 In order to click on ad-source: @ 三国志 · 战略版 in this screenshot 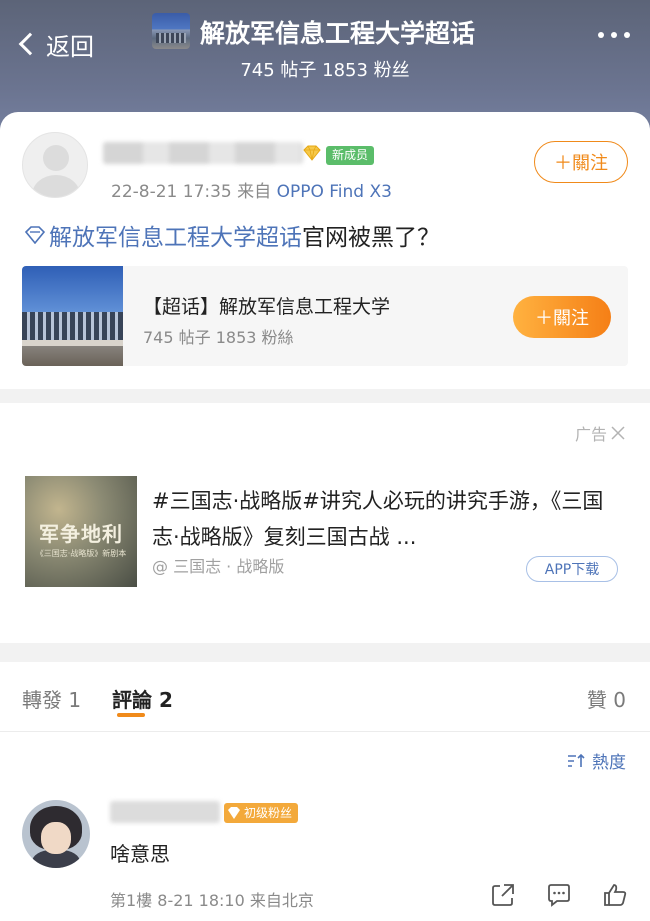, I will do `click(218, 565)`.